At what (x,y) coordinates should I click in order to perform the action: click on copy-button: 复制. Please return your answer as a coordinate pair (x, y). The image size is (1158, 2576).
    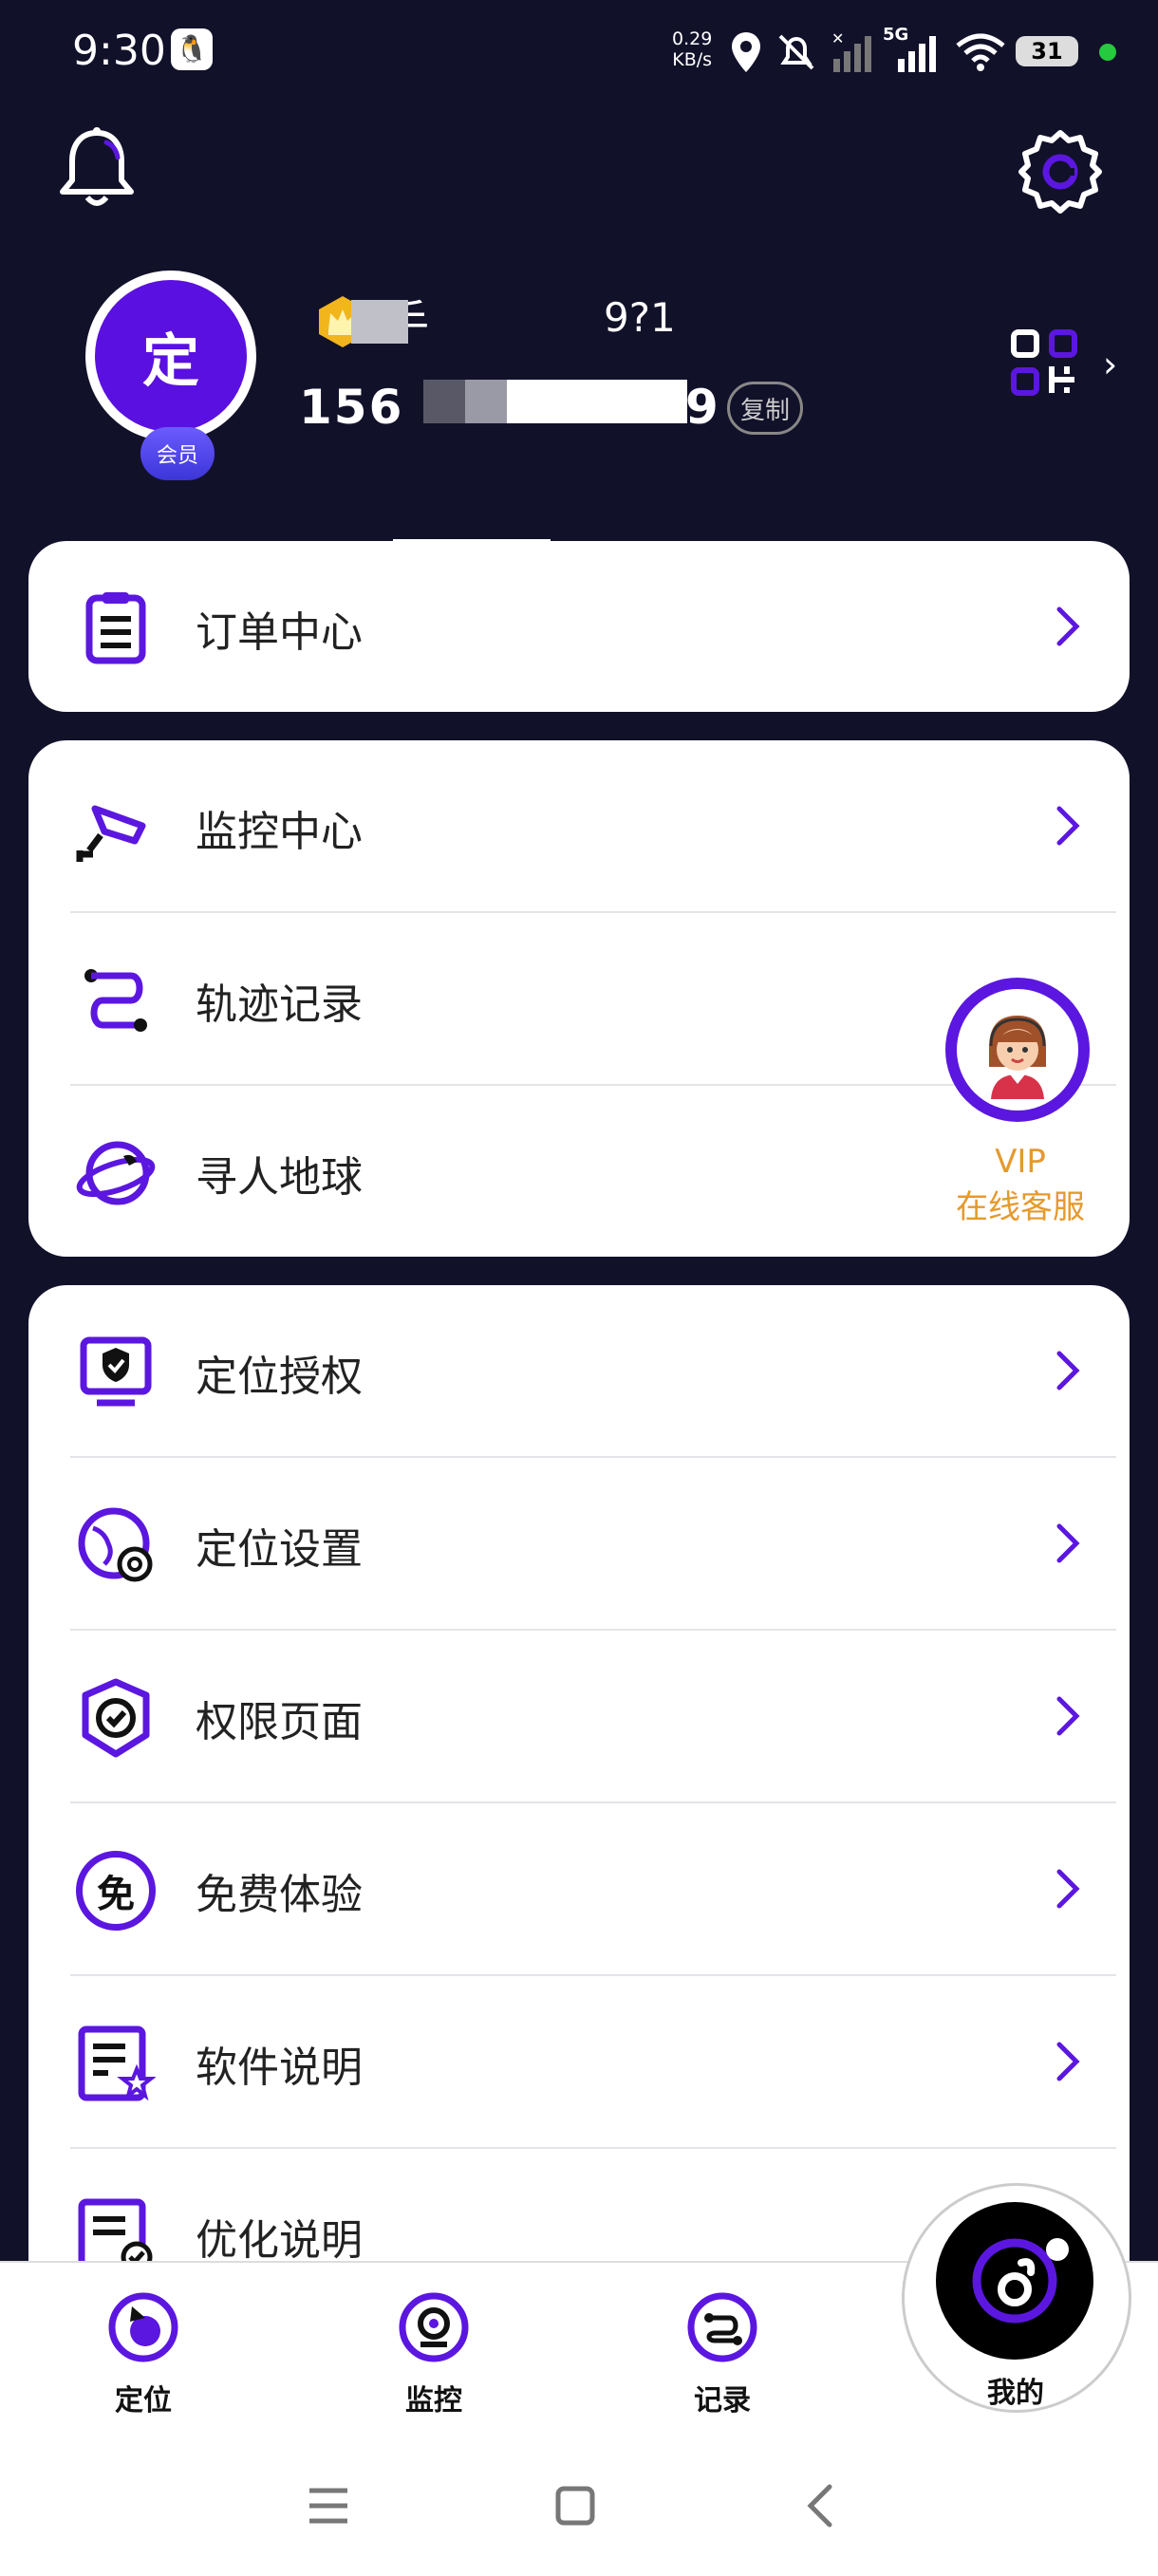
    Looking at the image, I should click on (765, 409).